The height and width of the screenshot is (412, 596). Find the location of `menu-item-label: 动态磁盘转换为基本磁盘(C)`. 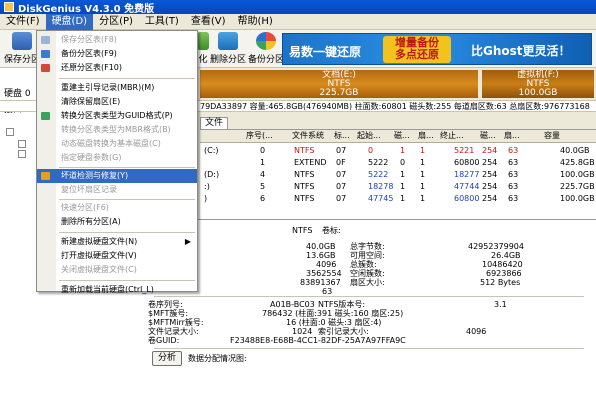

menu-item-label: 动态磁盘转换为基本磁盘(C) is located at coordinates (111, 143).